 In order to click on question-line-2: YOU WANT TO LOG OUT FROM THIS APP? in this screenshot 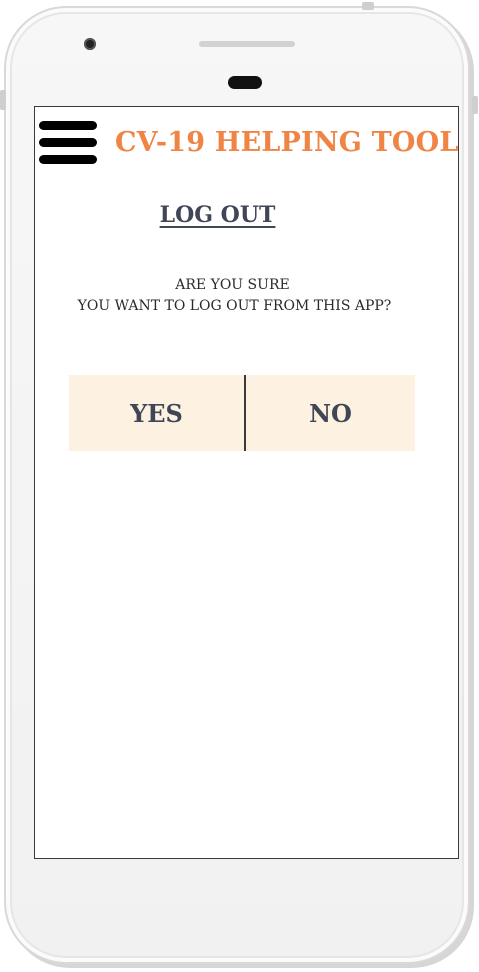, I will do `click(234, 306)`.